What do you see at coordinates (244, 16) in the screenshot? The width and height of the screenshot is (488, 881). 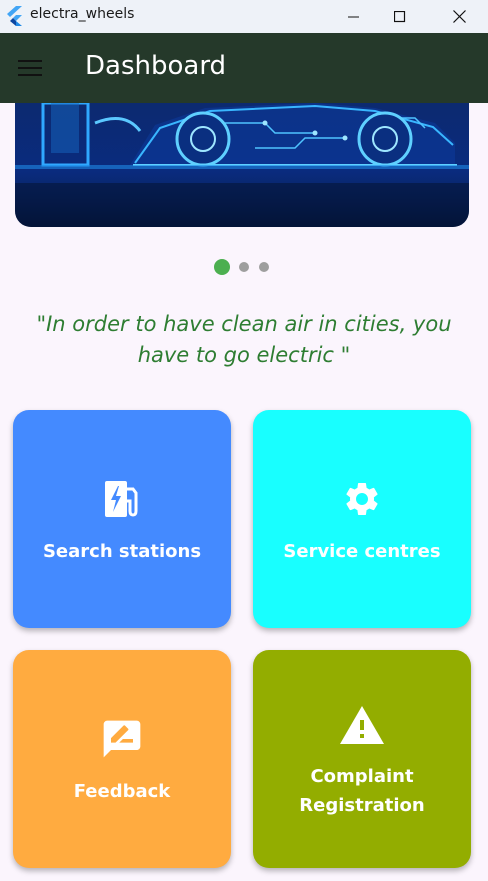 I see `window-titlebar: electra_wheels` at bounding box center [244, 16].